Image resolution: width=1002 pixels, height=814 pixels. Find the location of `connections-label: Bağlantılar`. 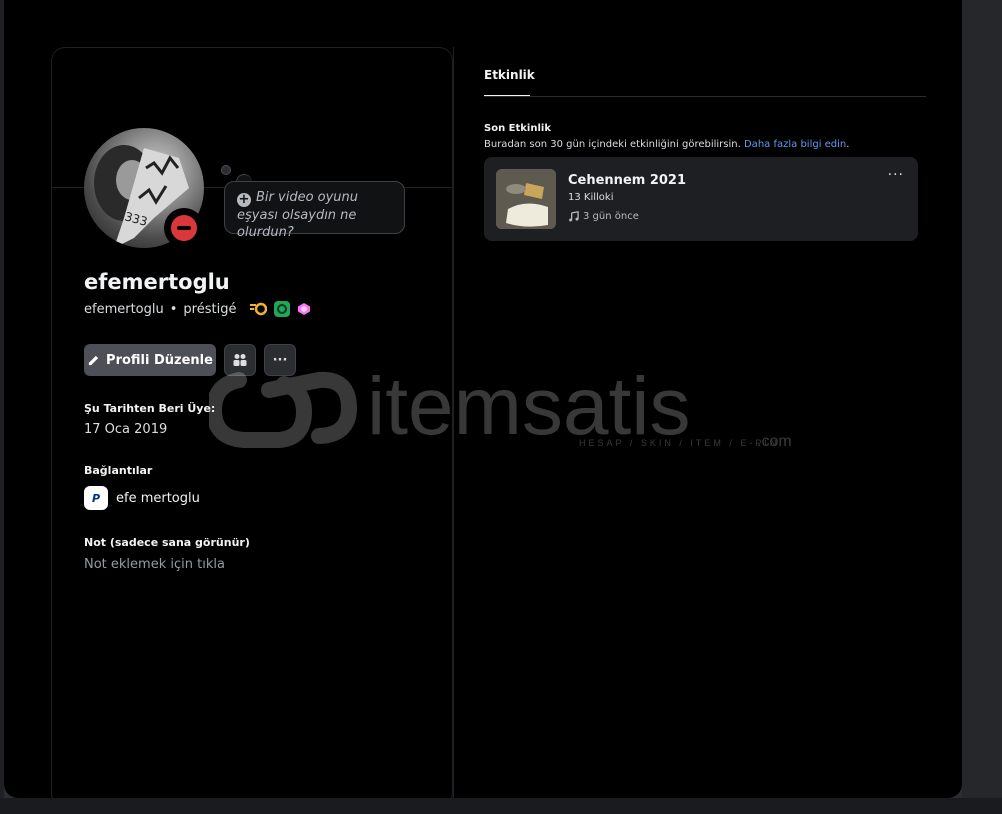

connections-label: Bağlantılar is located at coordinates (118, 470).